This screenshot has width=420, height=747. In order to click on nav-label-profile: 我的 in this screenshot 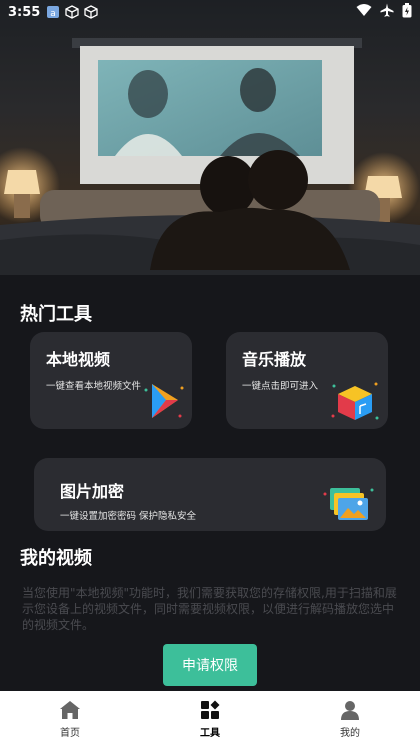, I will do `click(350, 733)`.